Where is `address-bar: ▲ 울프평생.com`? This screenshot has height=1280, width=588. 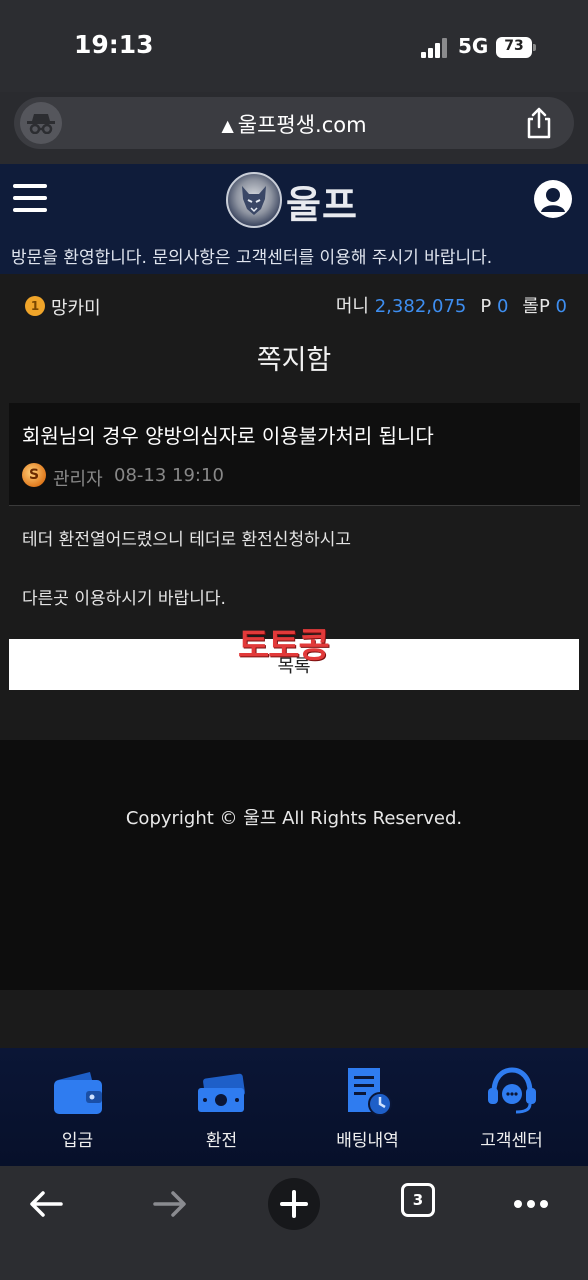
address-bar: ▲ 울프평생.com is located at coordinates (294, 123).